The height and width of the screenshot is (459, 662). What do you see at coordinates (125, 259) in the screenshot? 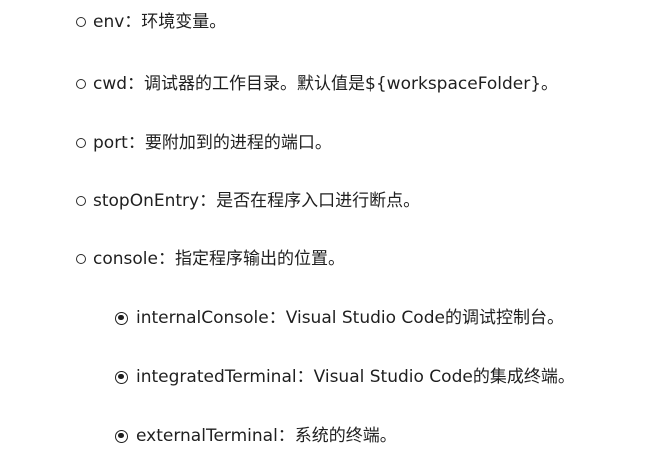
I see `item-key: console` at bounding box center [125, 259].